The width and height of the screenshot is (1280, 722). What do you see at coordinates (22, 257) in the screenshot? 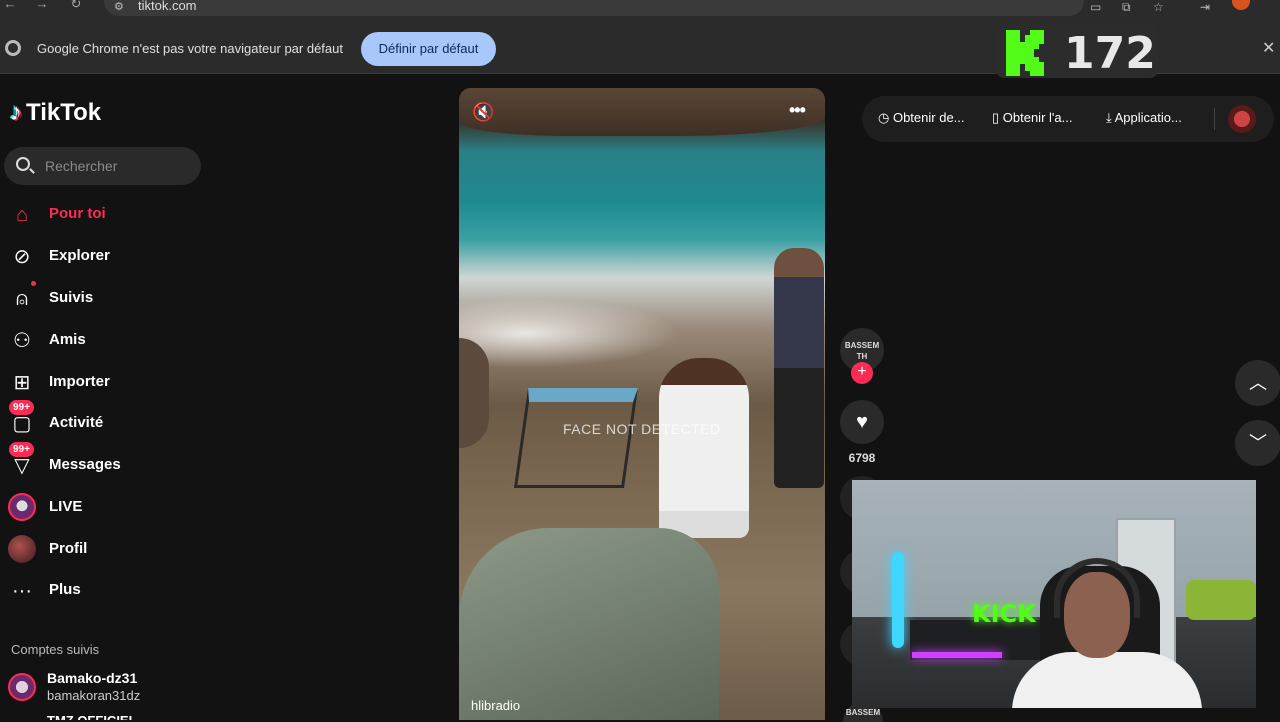
I see `compass-icon: ⊘` at bounding box center [22, 257].